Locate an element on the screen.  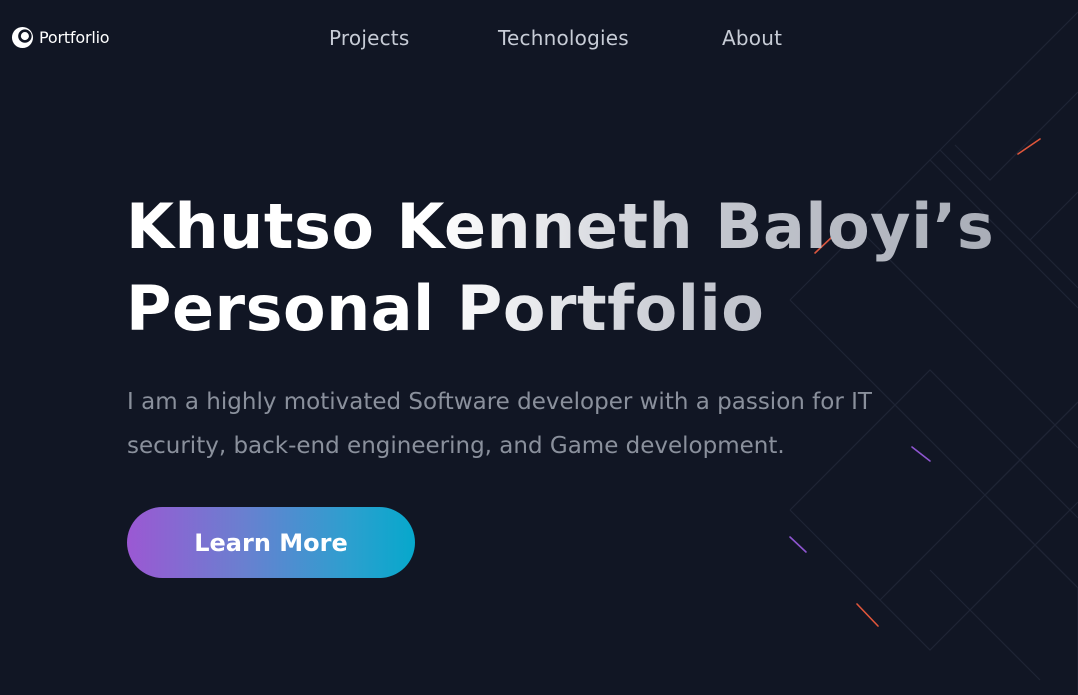
hero-title-line-1: Khutso Kenneth Baloyi’s is located at coordinates (560, 226).